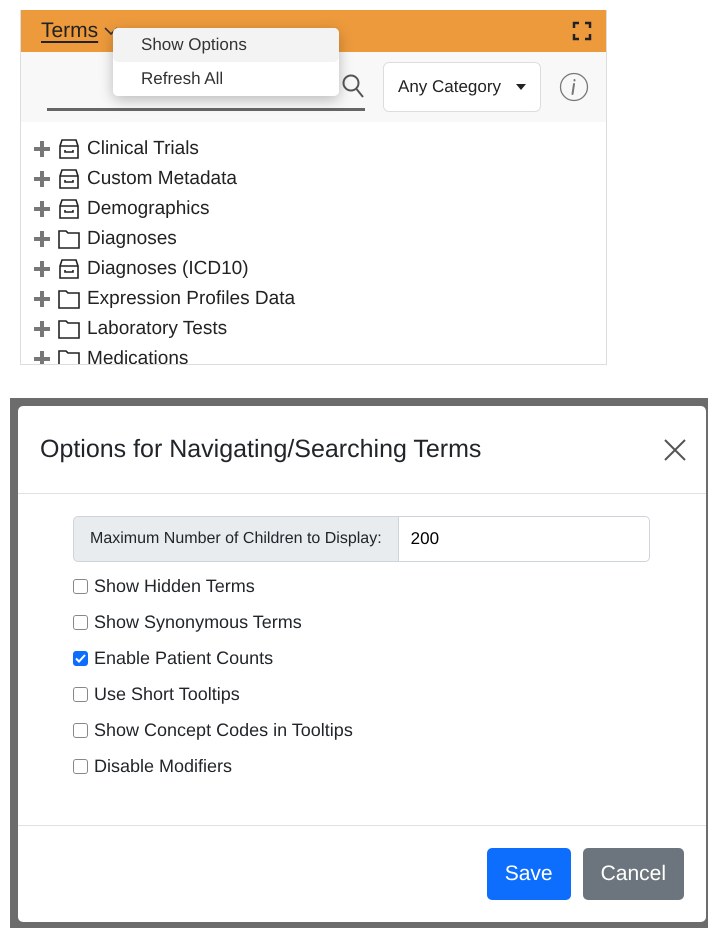 The height and width of the screenshot is (928, 708). Describe the element at coordinates (226, 45) in the screenshot. I see `menu-item: Show Options` at that location.